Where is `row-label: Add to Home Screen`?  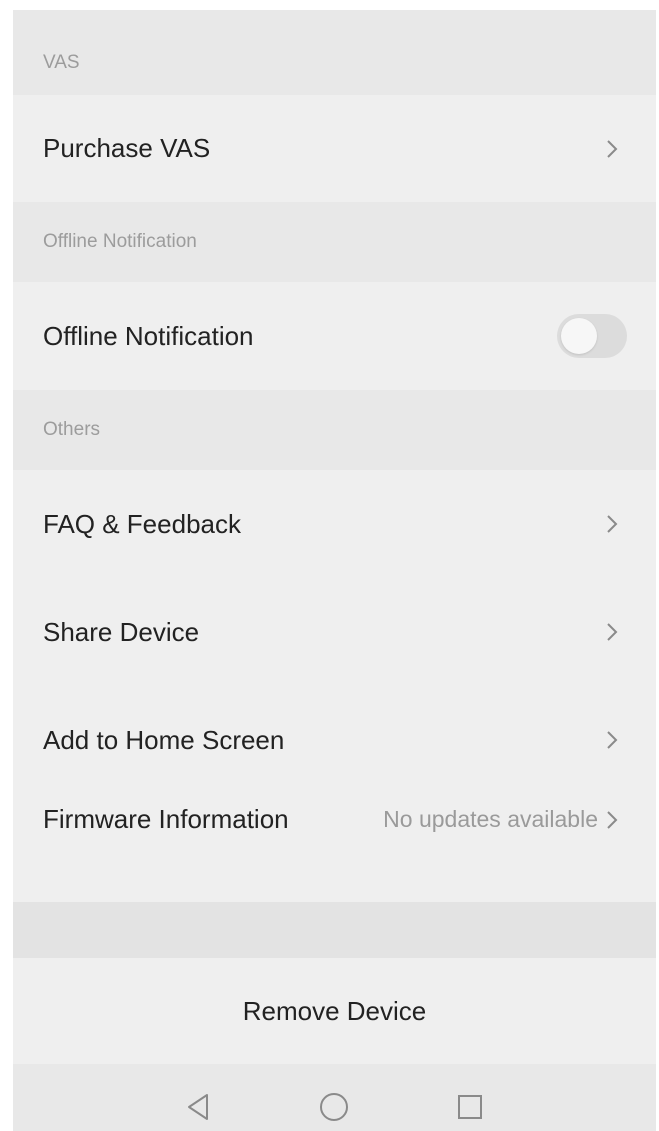
row-label: Add to Home Screen is located at coordinates (164, 739).